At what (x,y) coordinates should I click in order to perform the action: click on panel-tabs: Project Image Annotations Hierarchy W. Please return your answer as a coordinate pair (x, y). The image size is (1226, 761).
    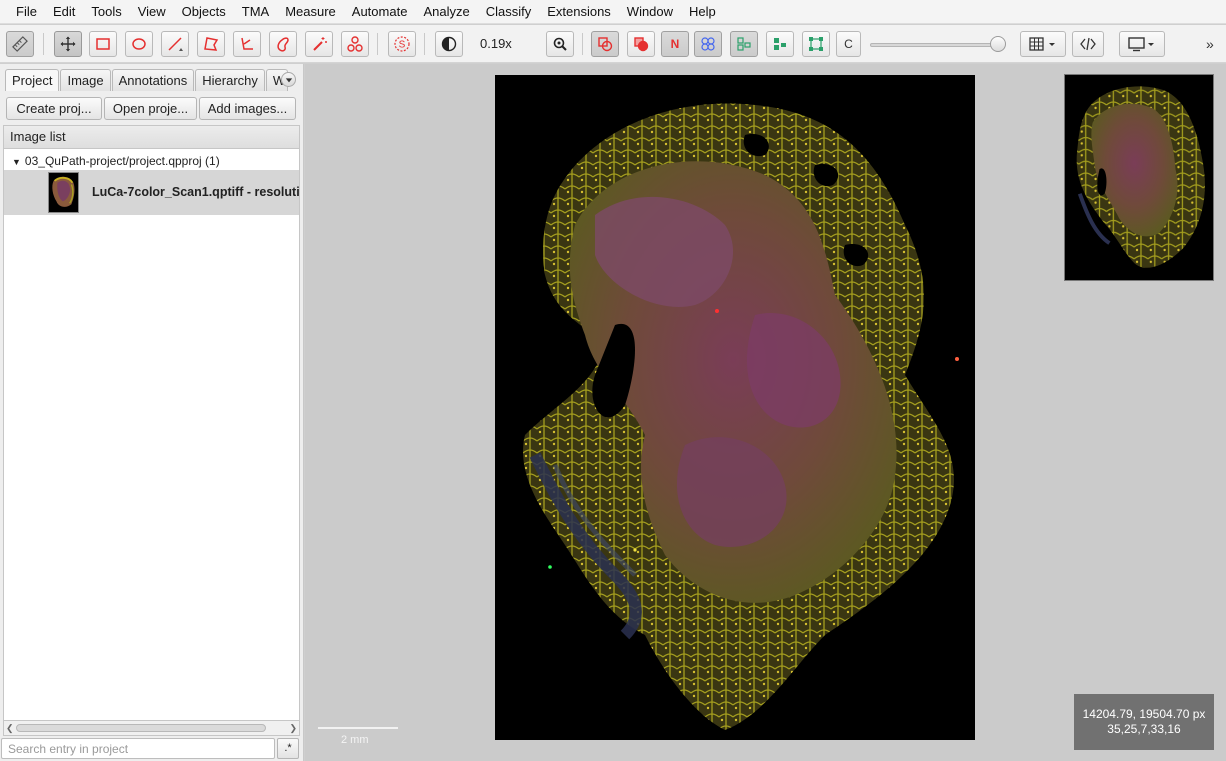
    Looking at the image, I should click on (147, 80).